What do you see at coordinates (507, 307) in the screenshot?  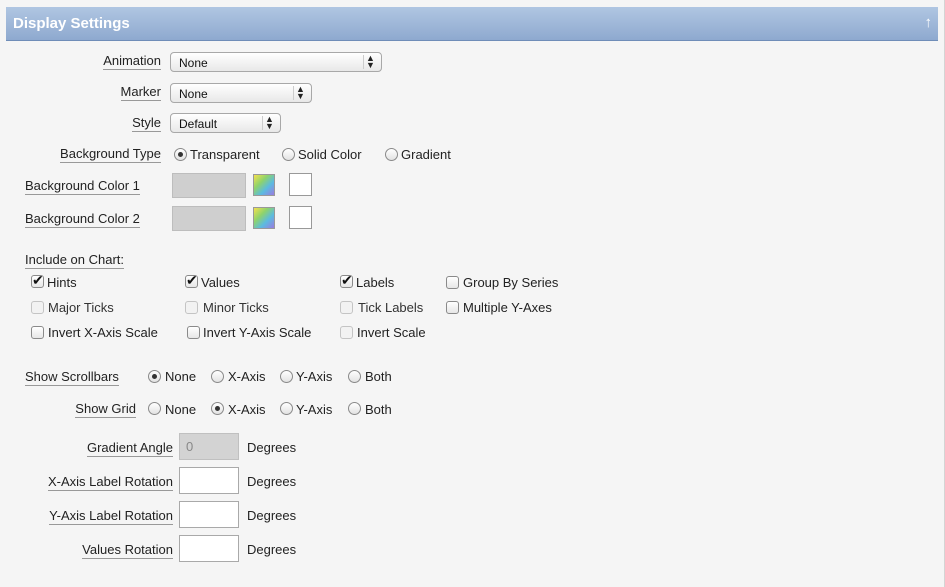 I see `multiple-y-axes-label: Multiple Y-Axes` at bounding box center [507, 307].